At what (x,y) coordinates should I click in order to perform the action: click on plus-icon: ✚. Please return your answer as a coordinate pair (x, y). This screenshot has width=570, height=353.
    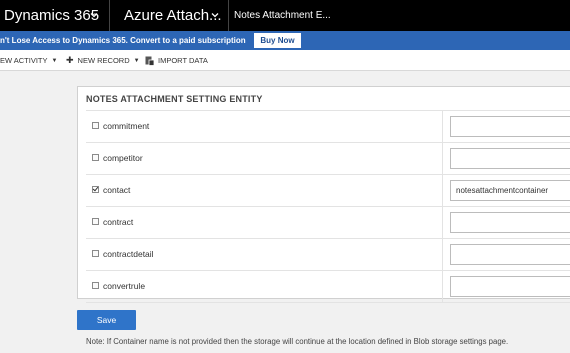
    Looking at the image, I should click on (70, 60).